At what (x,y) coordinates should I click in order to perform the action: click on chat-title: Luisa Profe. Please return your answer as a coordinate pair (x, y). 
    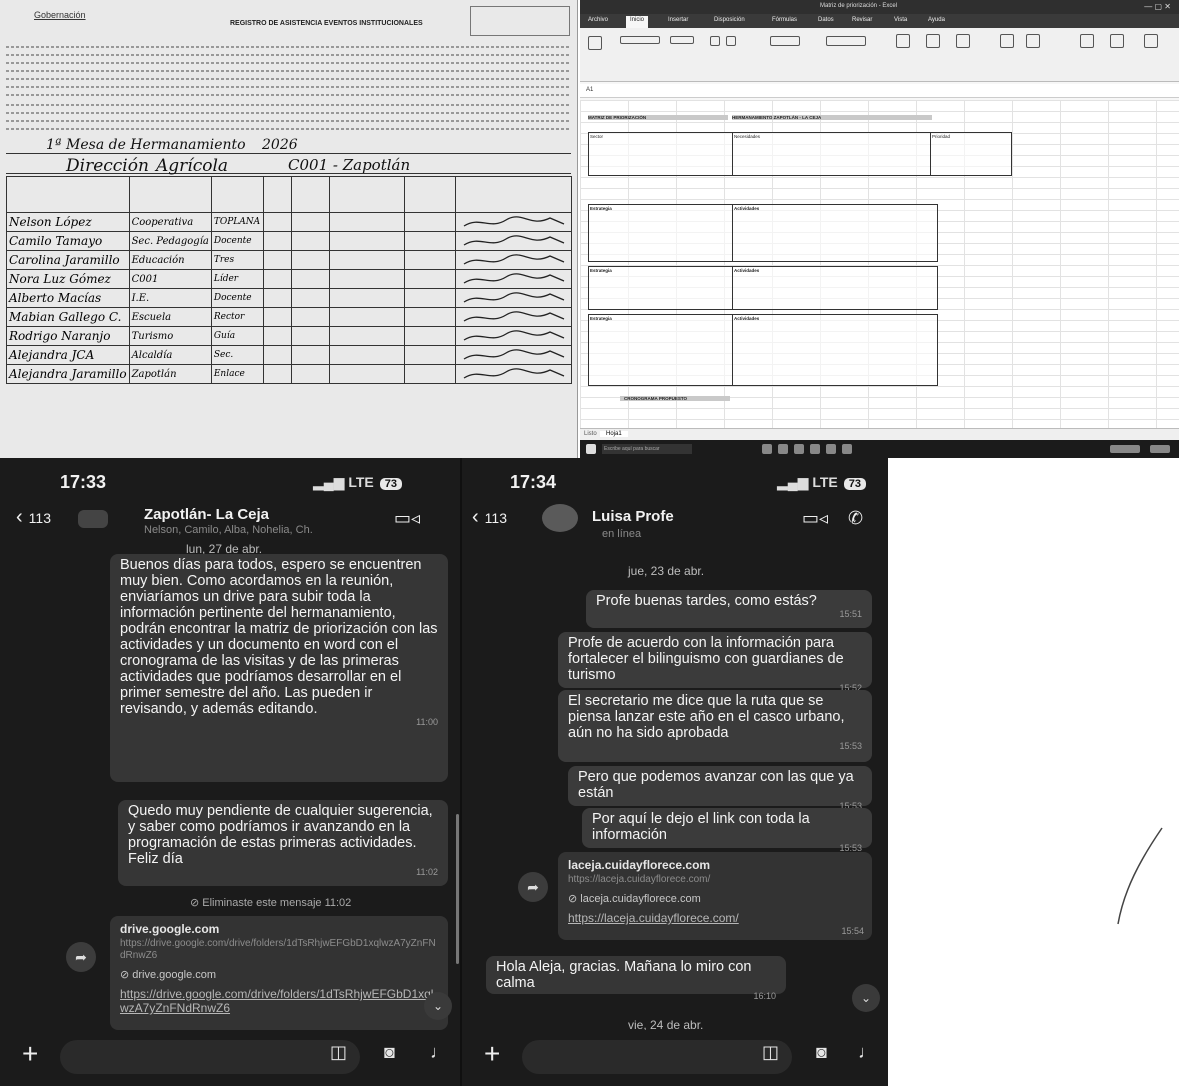
    Looking at the image, I should click on (633, 516).